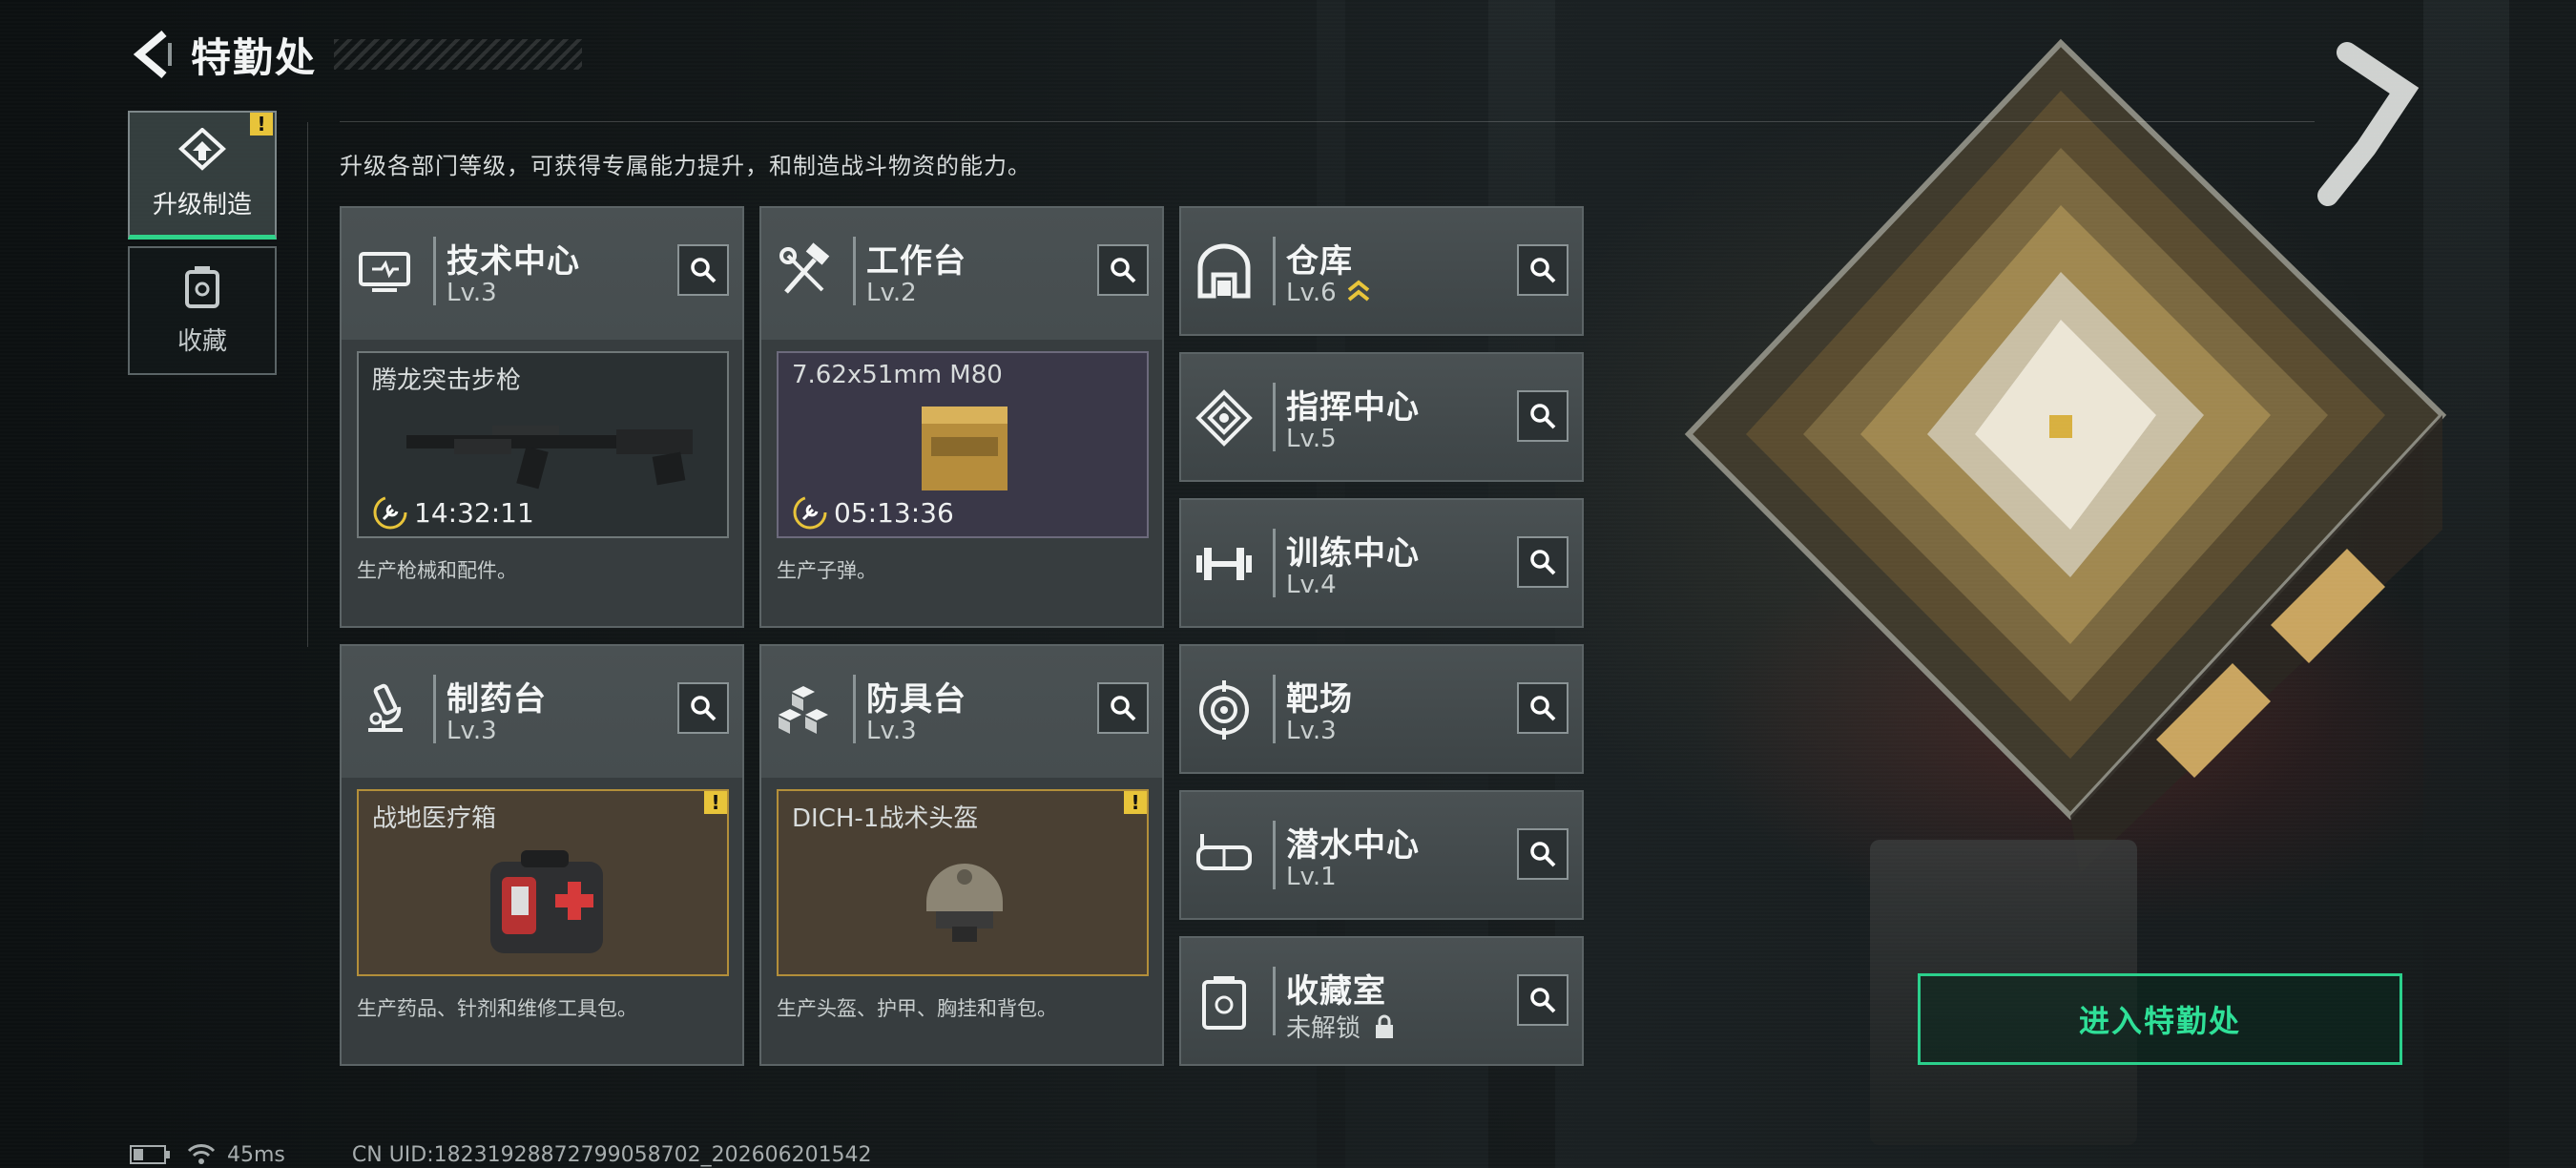 This screenshot has height=1168, width=2576. I want to click on department-name: 靶场, so click(1319, 700).